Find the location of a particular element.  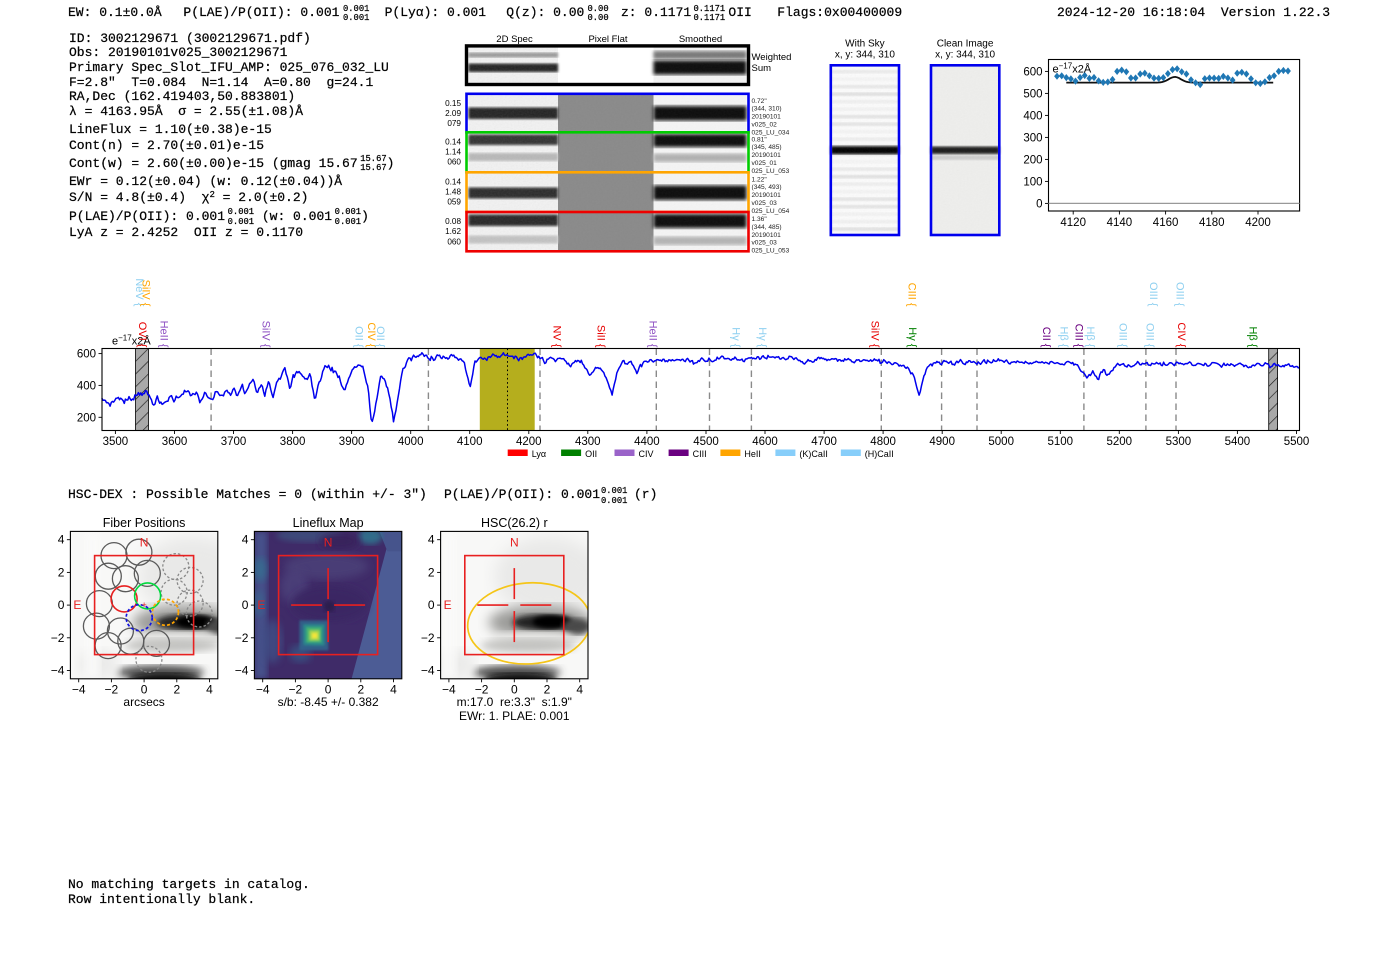

svg-text: m:17.0 re:3.3" s:1.9" is located at coordinates (514, 702).